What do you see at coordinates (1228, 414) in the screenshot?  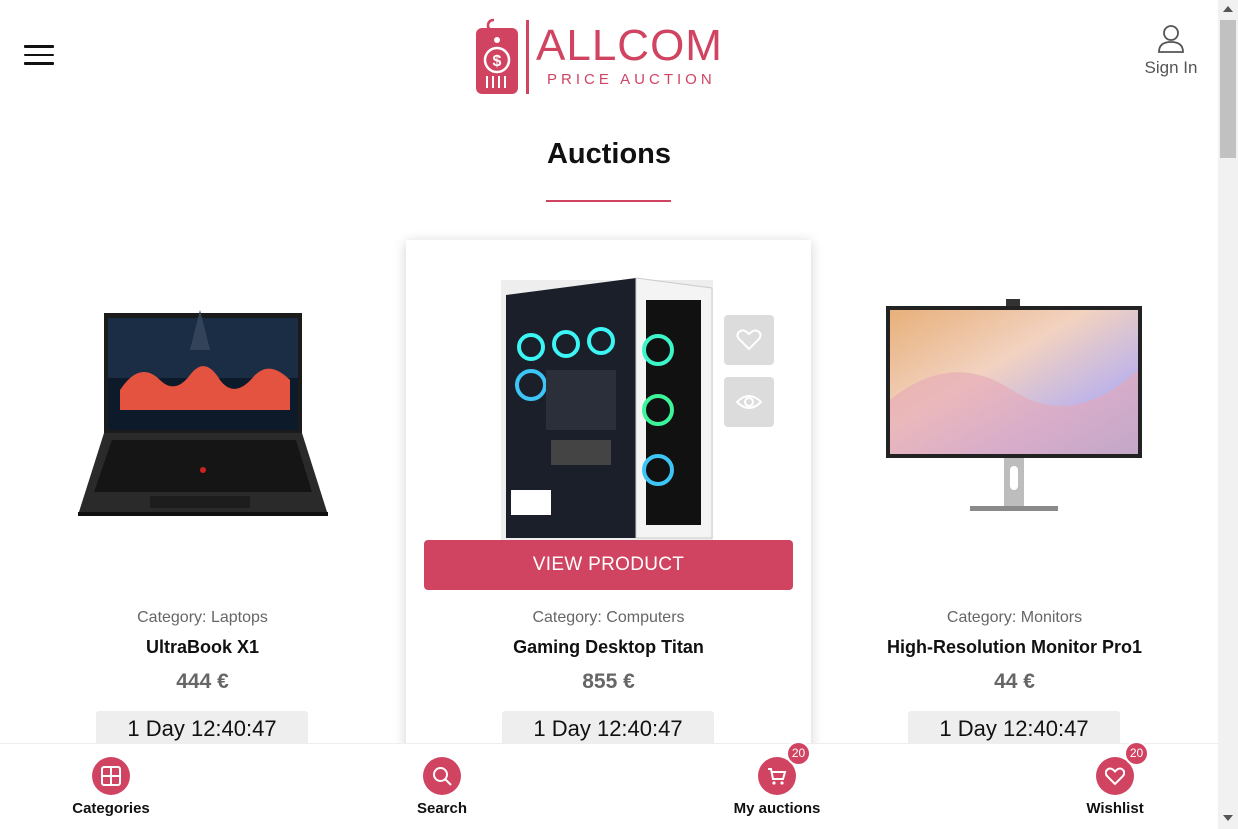 I see `scrollbar` at bounding box center [1228, 414].